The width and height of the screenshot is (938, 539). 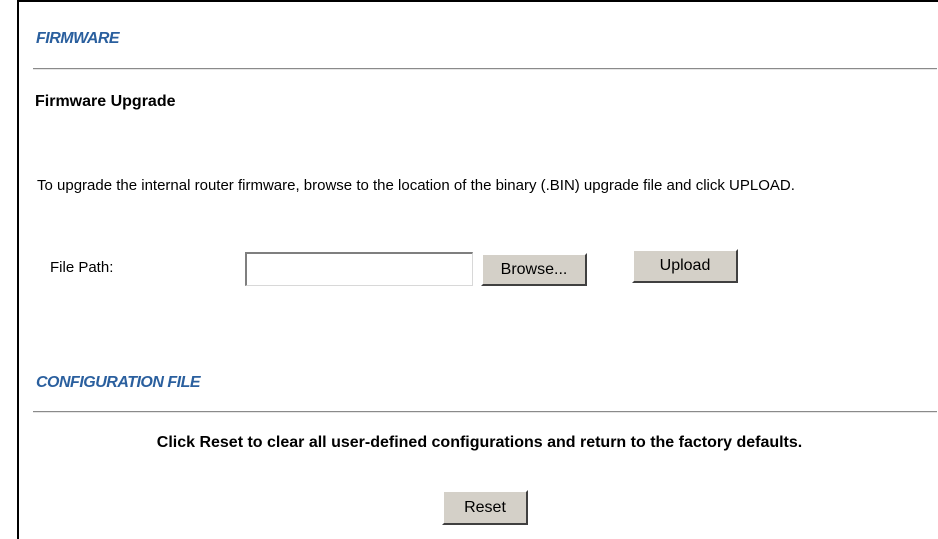 What do you see at coordinates (485, 507) in the screenshot?
I see `reset-button: Reset` at bounding box center [485, 507].